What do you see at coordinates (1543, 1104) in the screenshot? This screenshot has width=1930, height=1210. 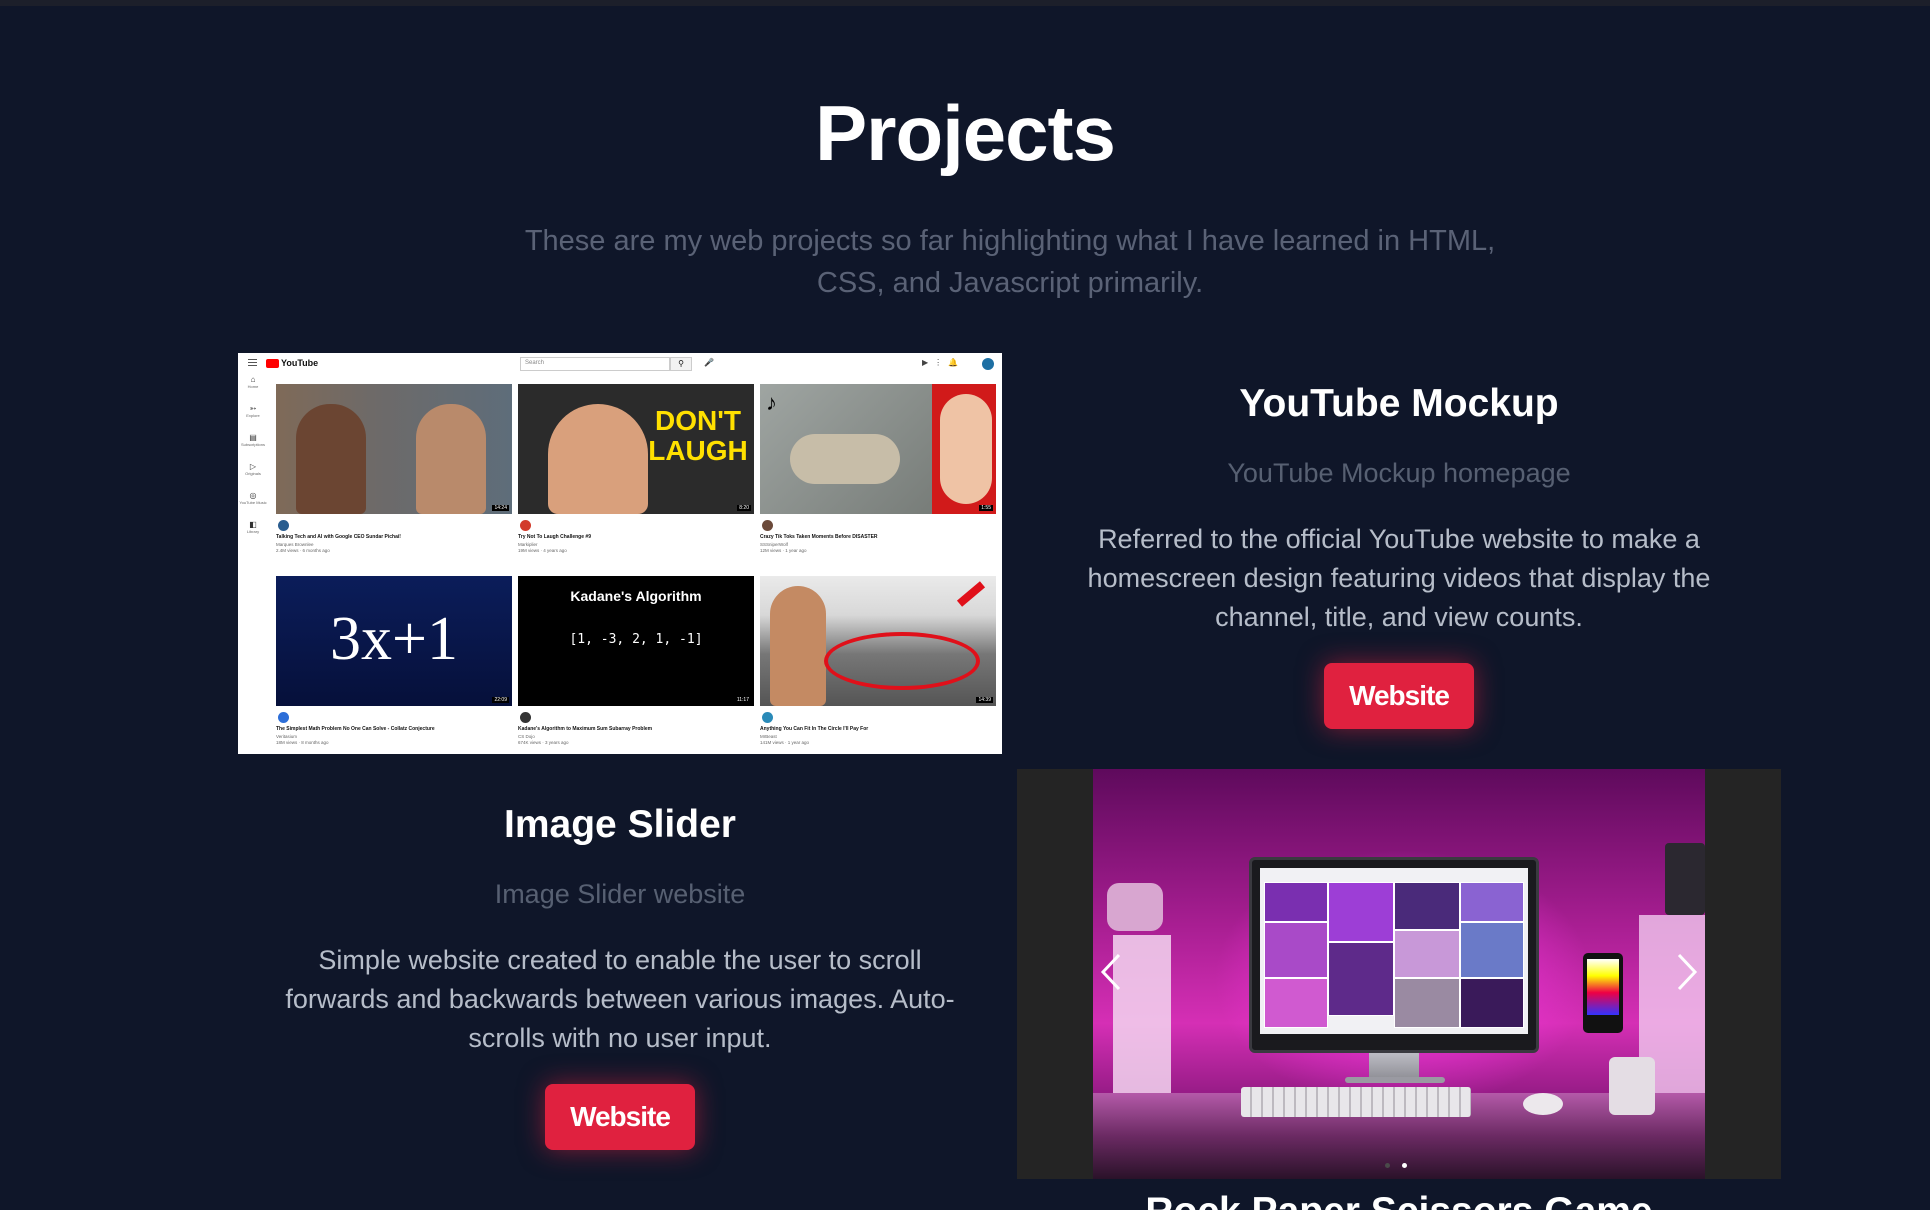 I see `mouse-shape` at bounding box center [1543, 1104].